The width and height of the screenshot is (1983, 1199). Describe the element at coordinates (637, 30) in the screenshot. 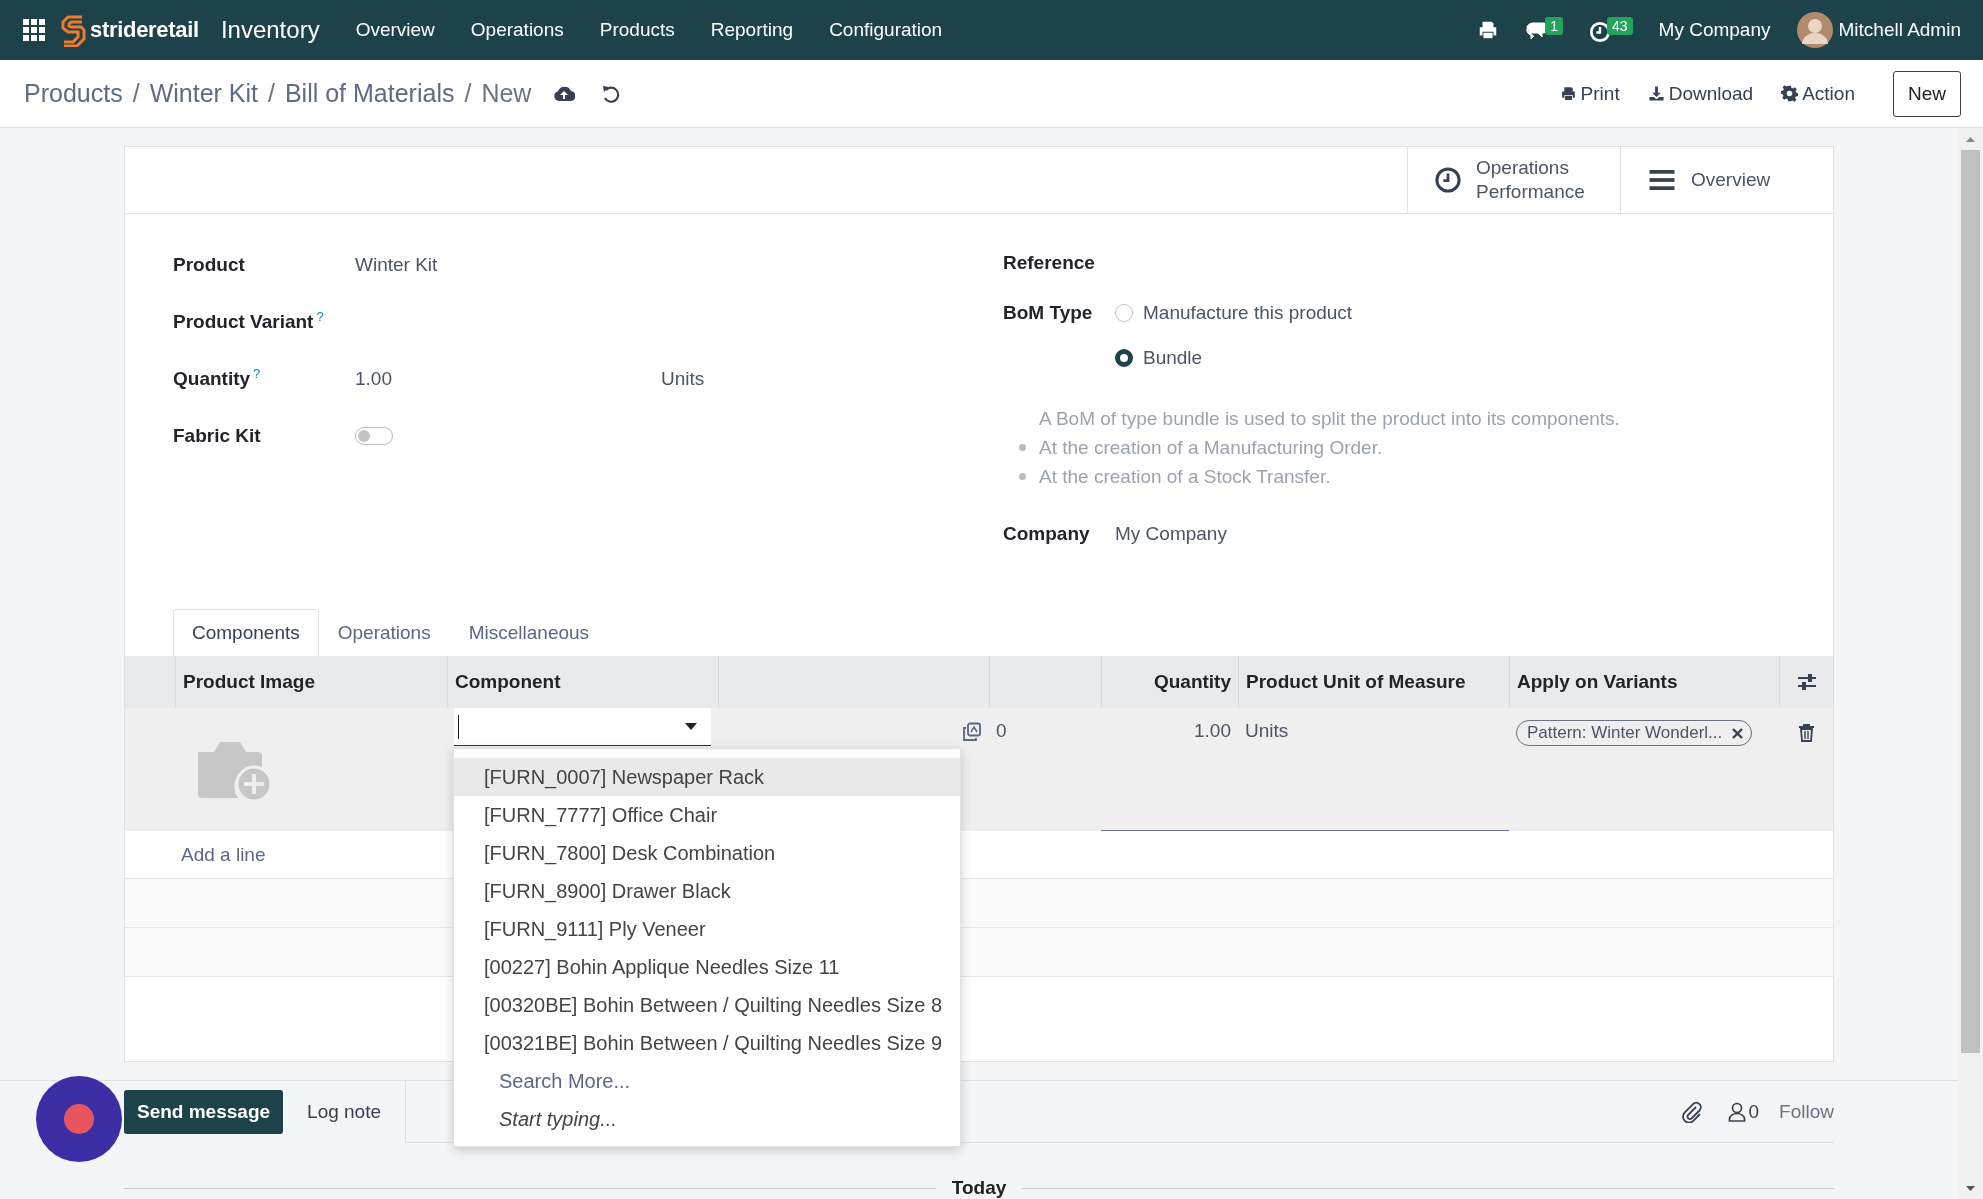

I see `menu-item: Products` at that location.